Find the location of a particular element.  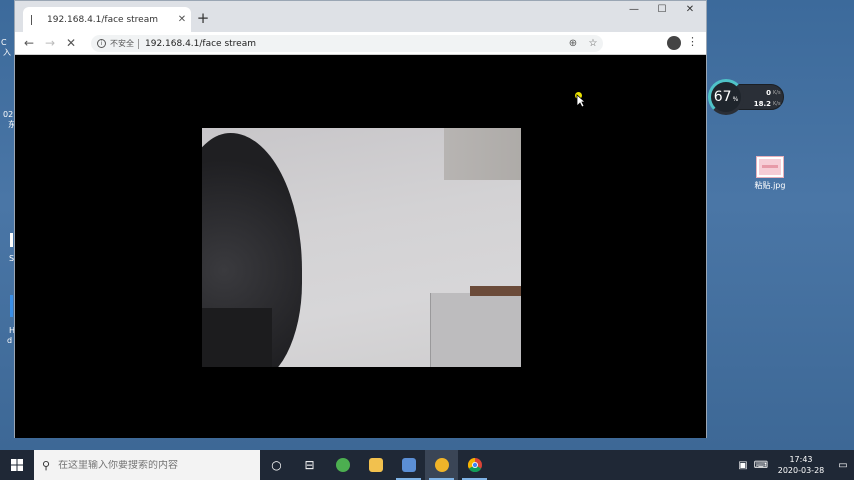

desktop-label-1: C is located at coordinates (4, 43).